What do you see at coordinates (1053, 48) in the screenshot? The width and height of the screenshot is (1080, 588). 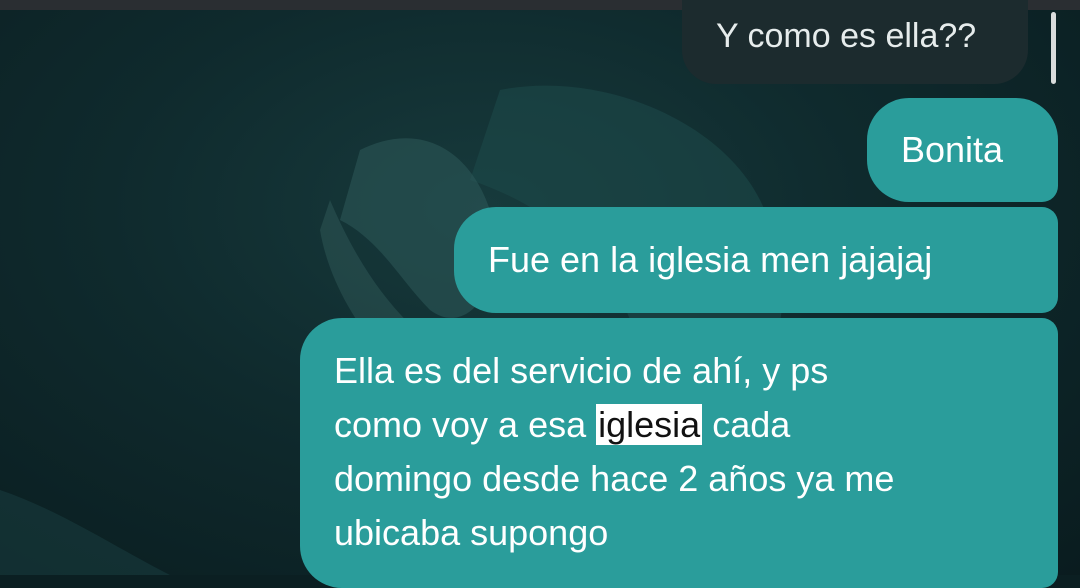 I see `scrollbar-thumb` at bounding box center [1053, 48].